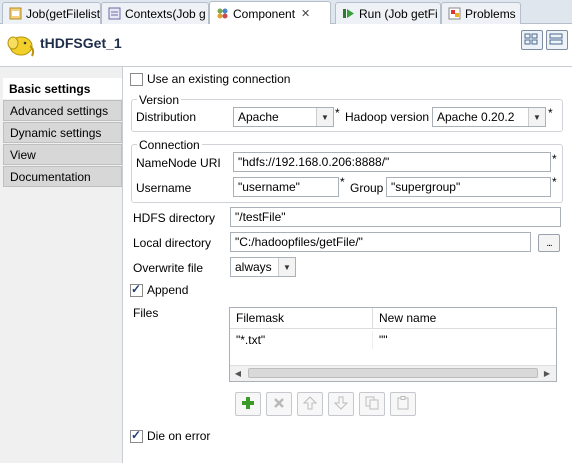 The image size is (572, 463). Describe the element at coordinates (305, 13) in the screenshot. I see `close-icon: ✕` at that location.